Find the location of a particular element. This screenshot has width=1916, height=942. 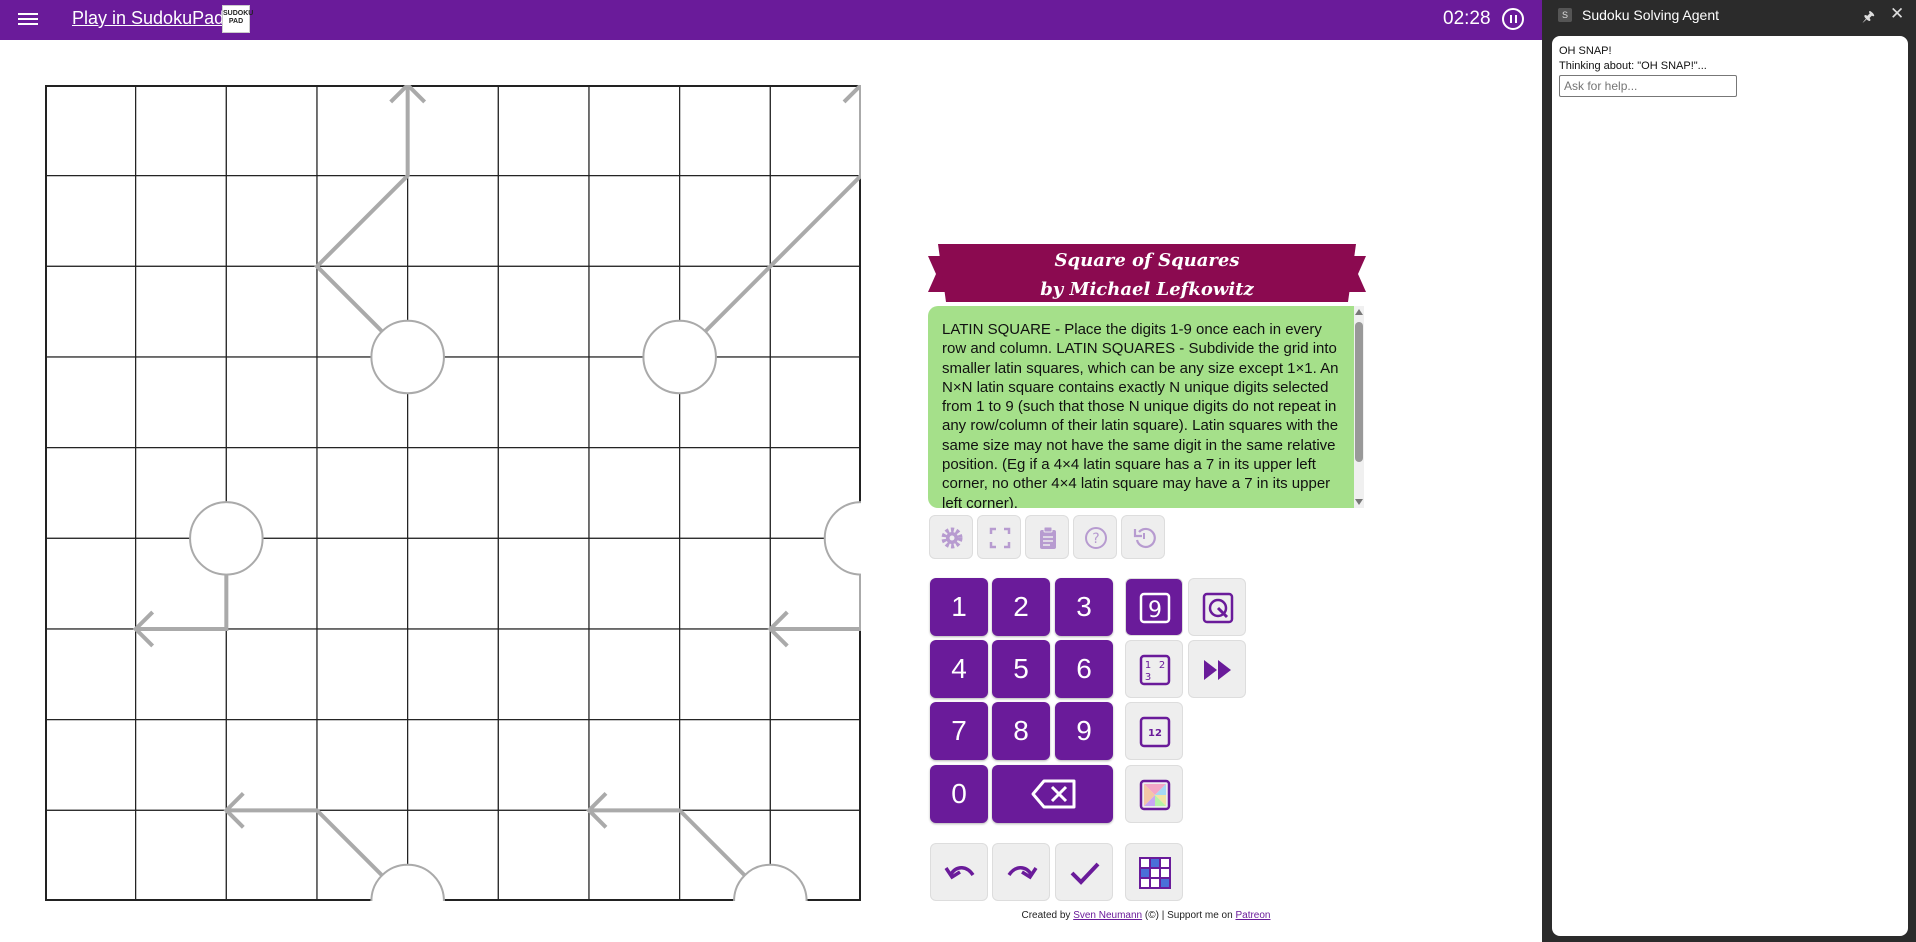

patreon-link: Patreon is located at coordinates (1252, 915).